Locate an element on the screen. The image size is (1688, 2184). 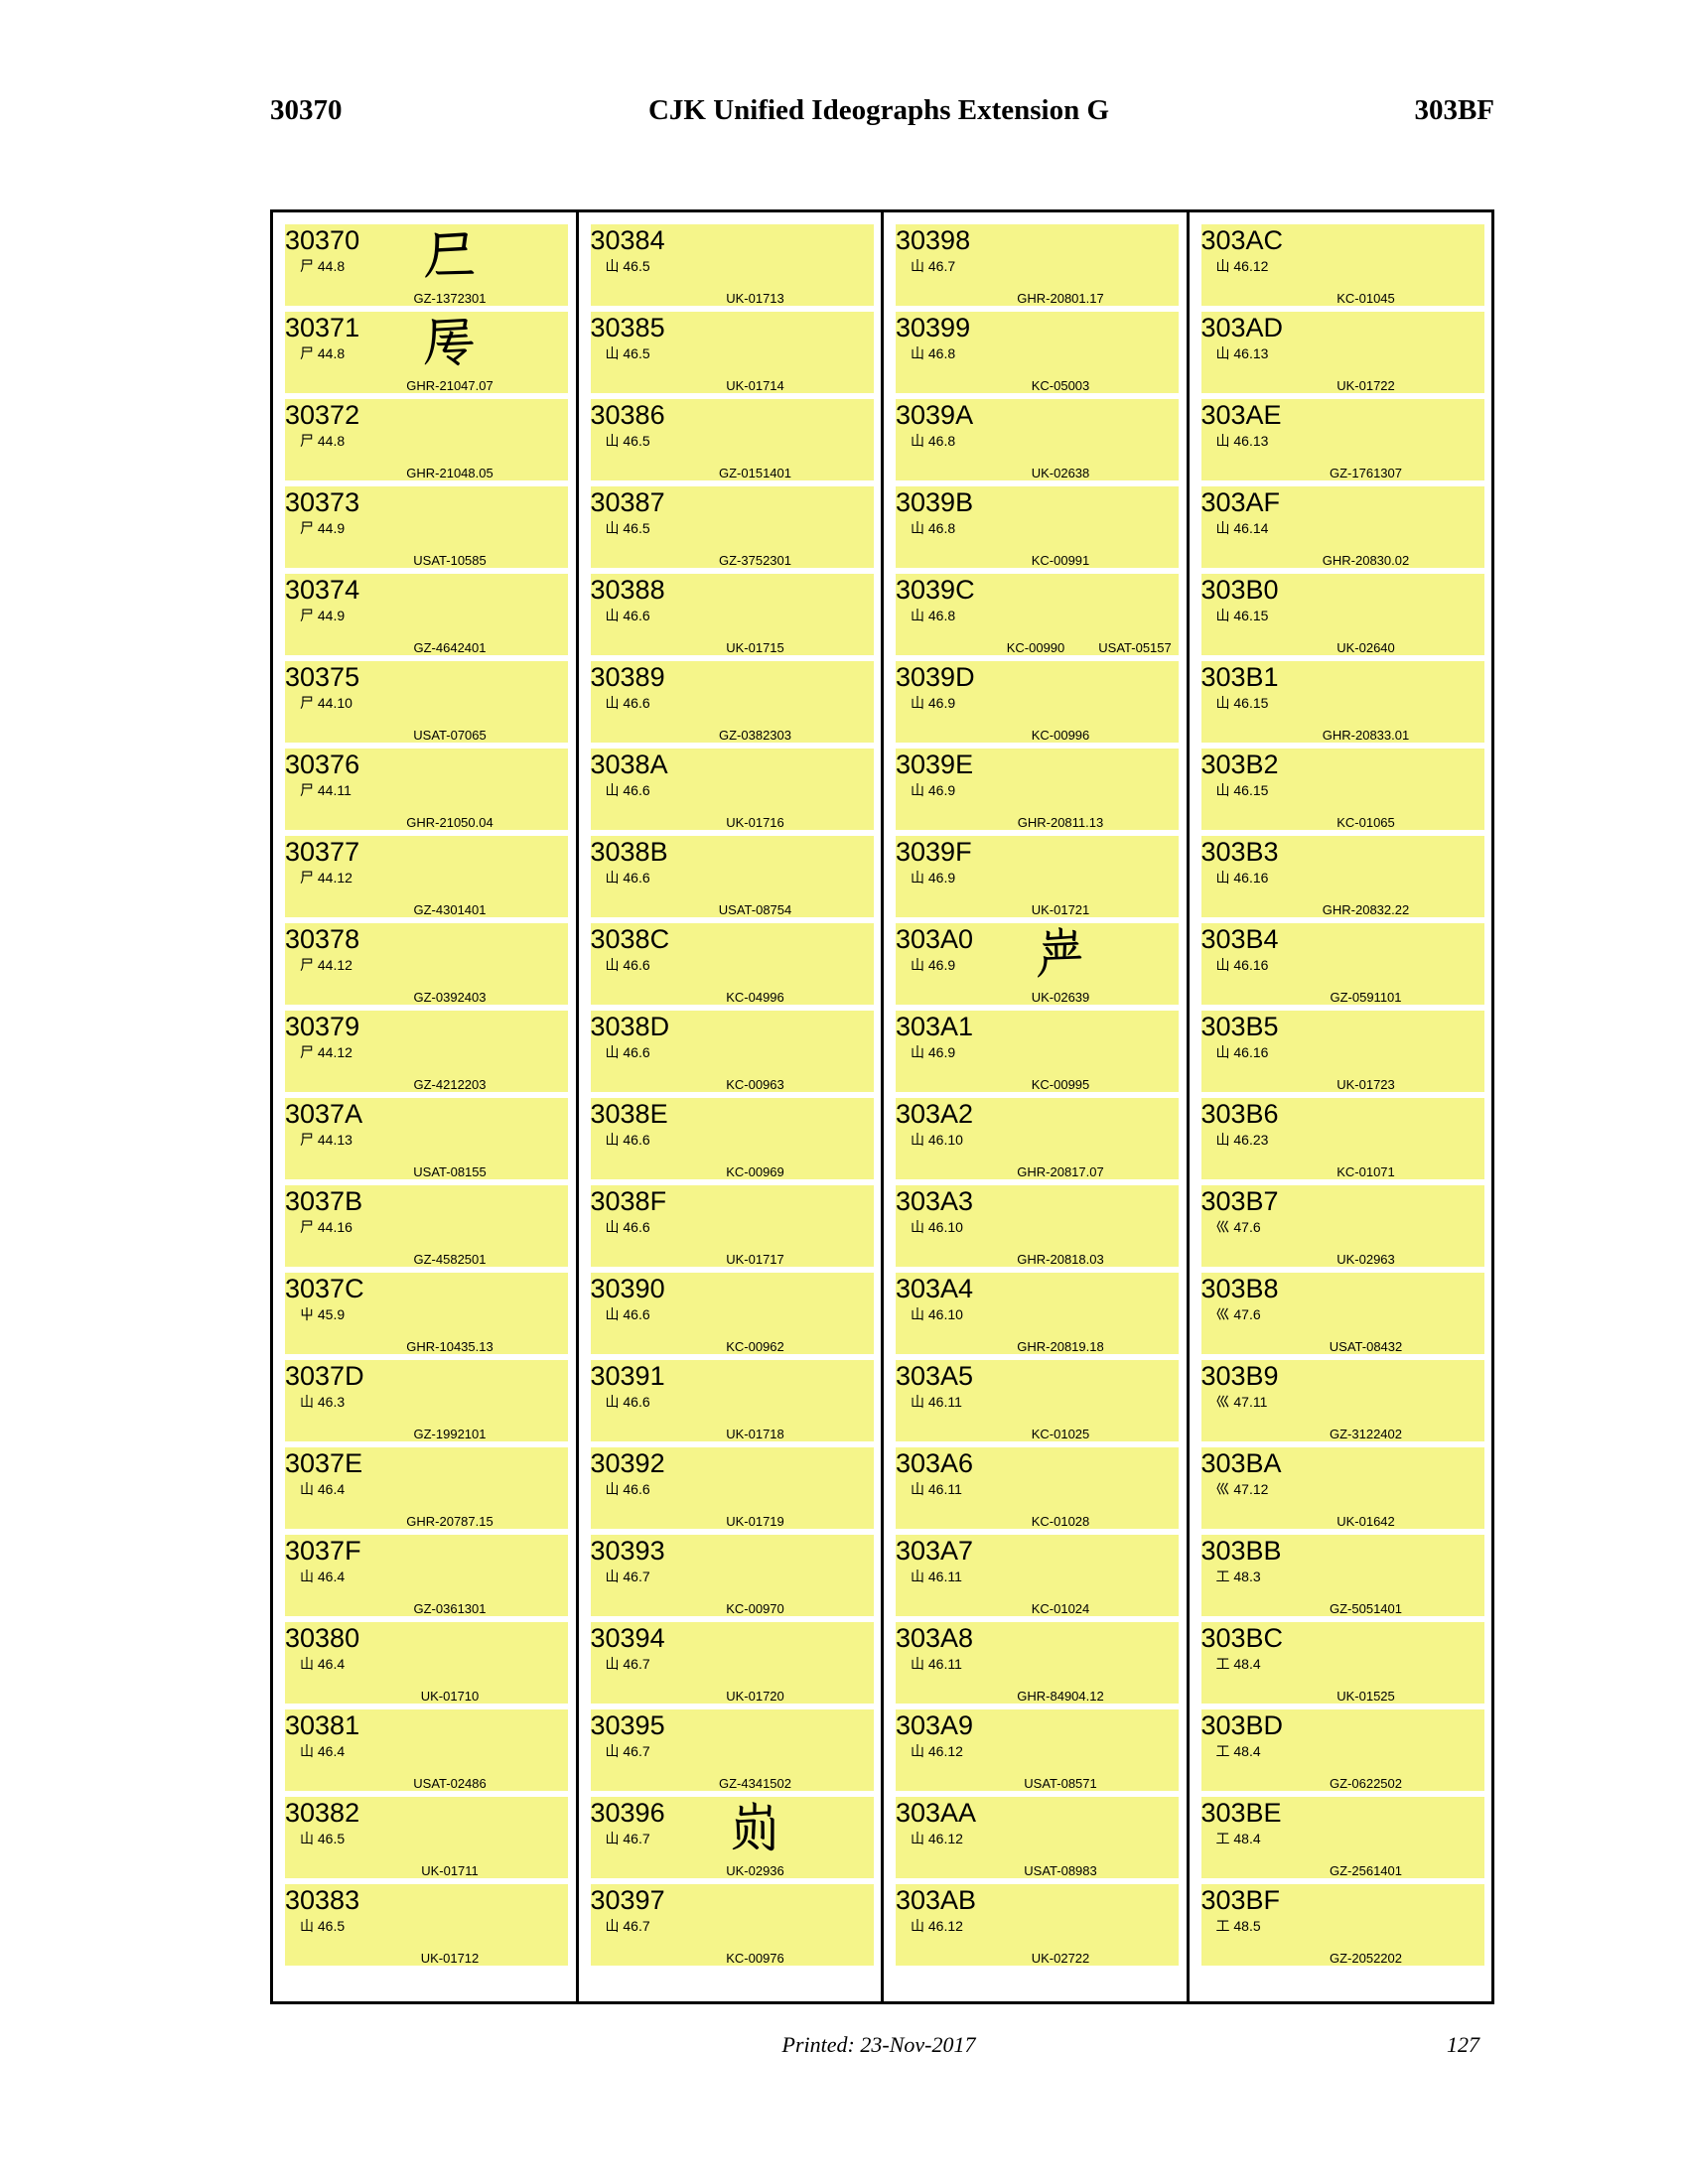
code-point-cell: 303A7 山 46.11 𰎧 KC-01024 is located at coordinates (1037, 1575).